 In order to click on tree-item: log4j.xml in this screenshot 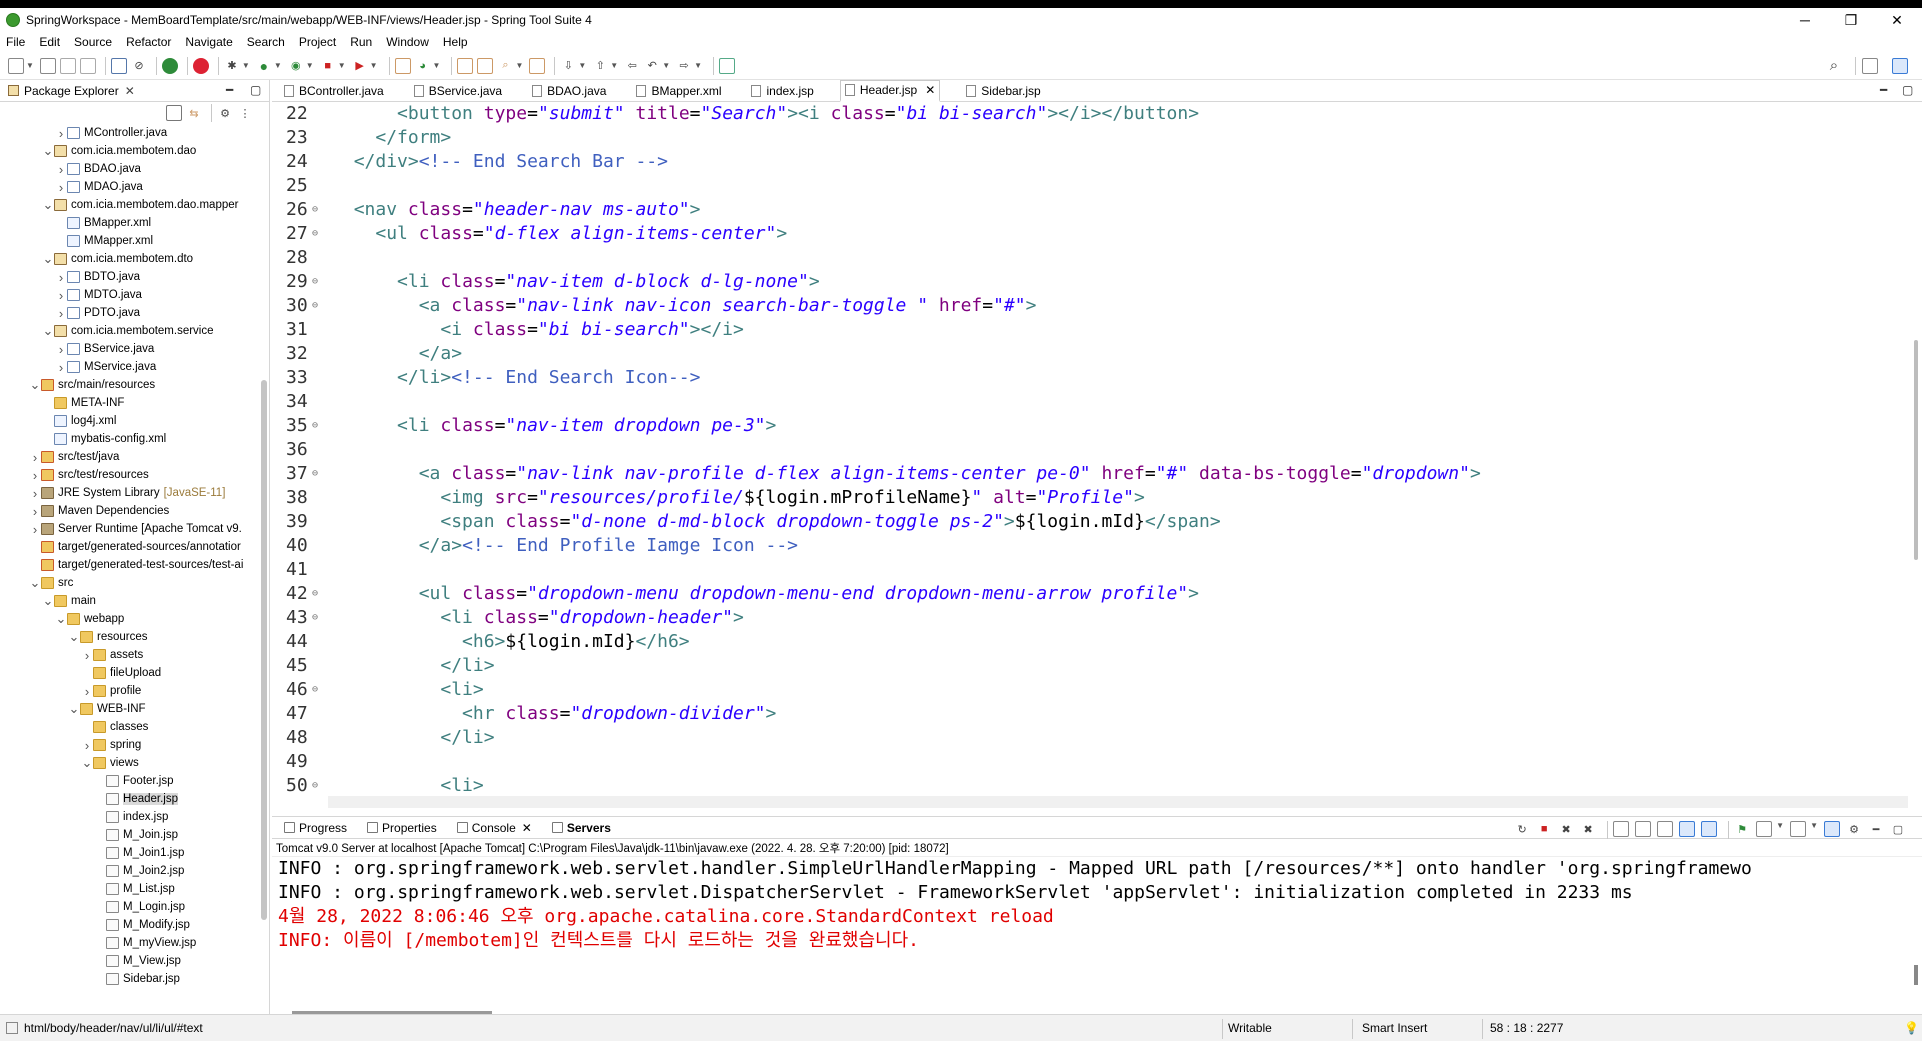, I will do `click(128, 421)`.